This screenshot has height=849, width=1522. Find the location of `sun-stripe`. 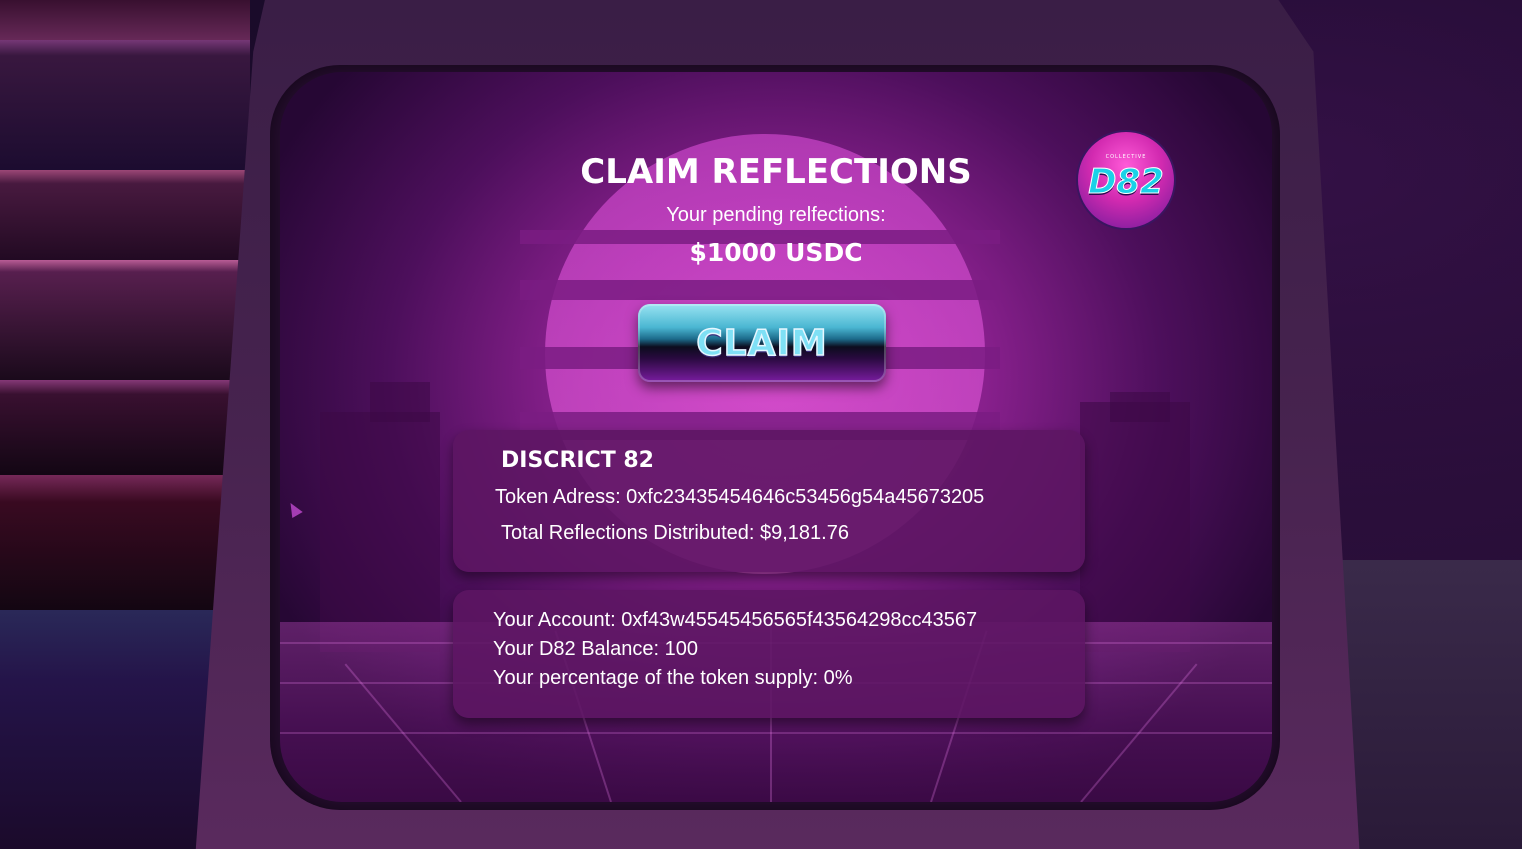

sun-stripe is located at coordinates (760, 290).